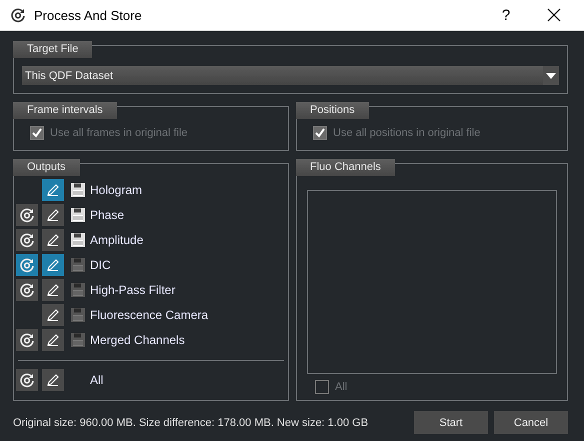  Describe the element at coordinates (506, 15) in the screenshot. I see `help-button: ?` at that location.